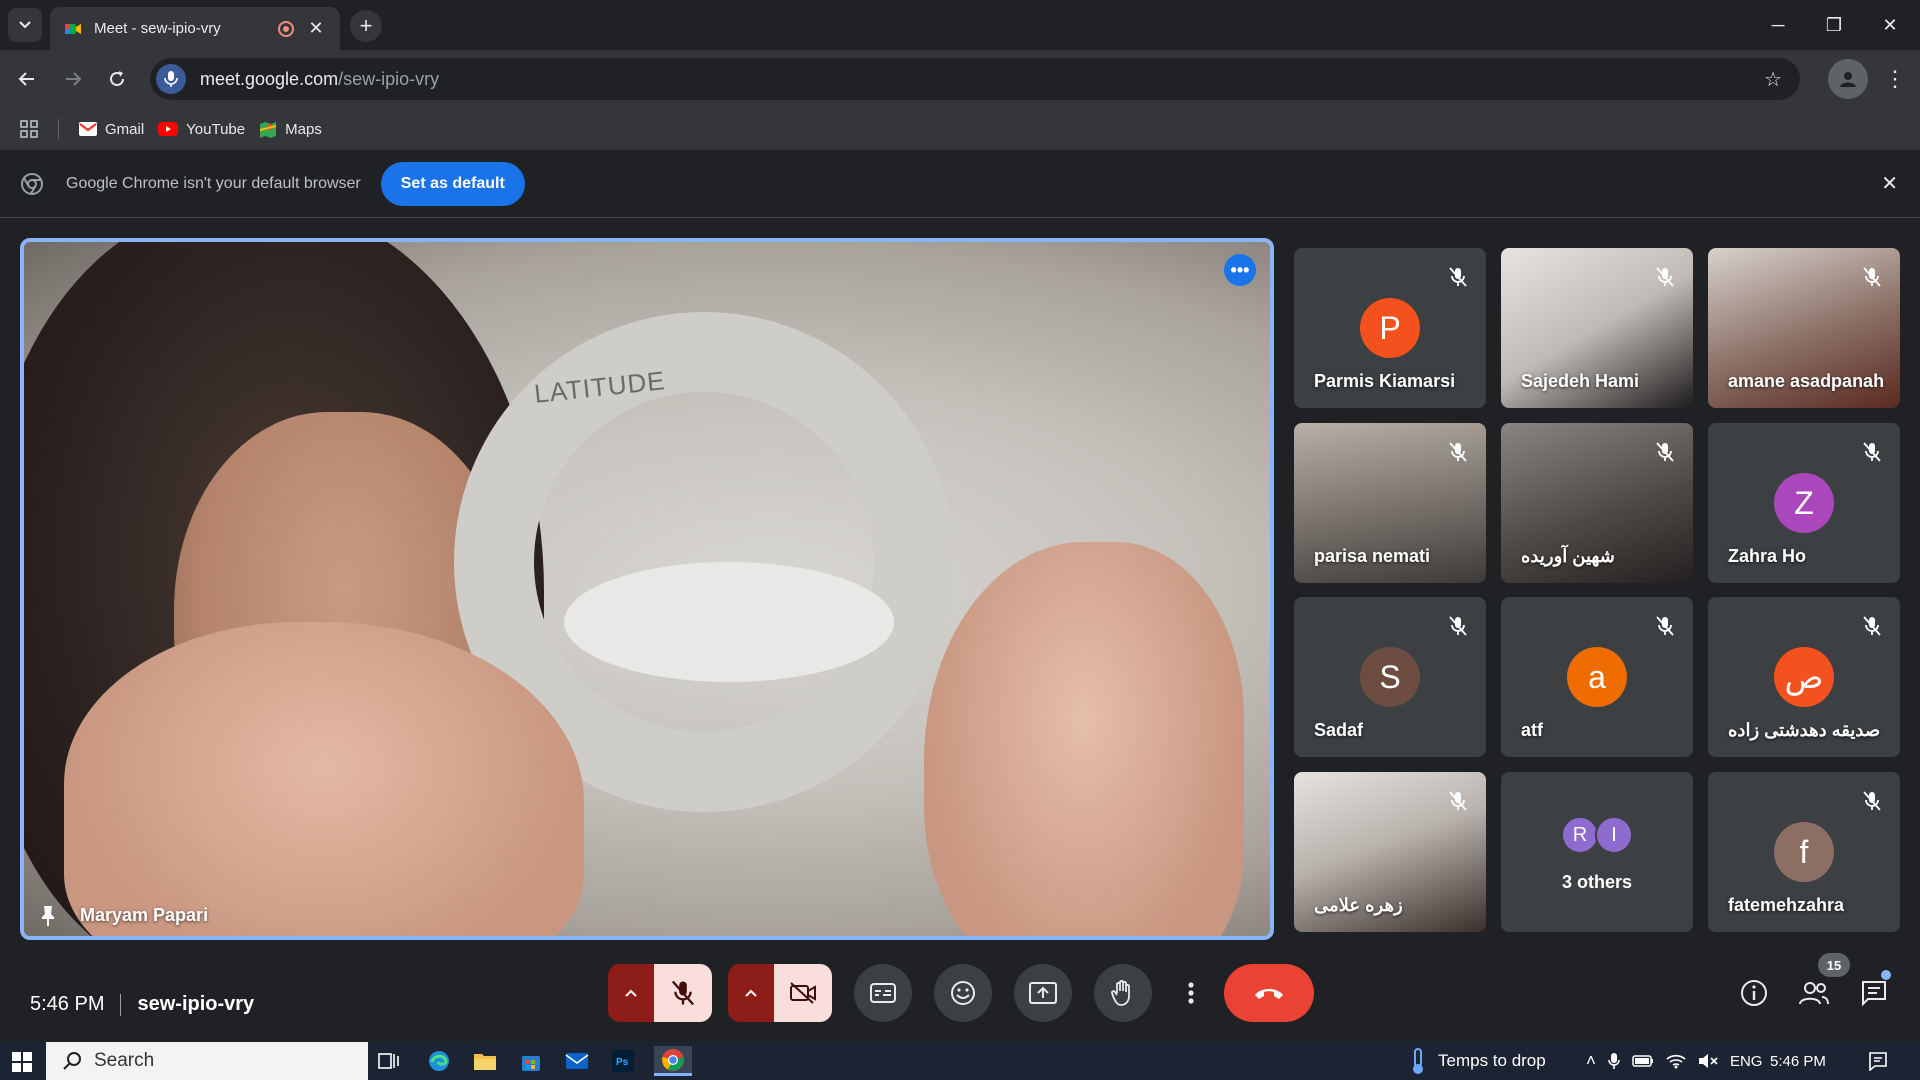  What do you see at coordinates (1385, 381) in the screenshot?
I see `participant-name: Parmis Kiamarsi` at bounding box center [1385, 381].